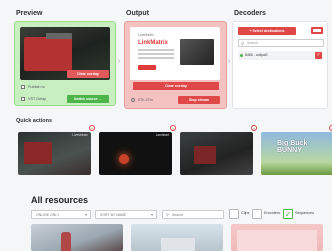 The height and width of the screenshot is (251, 332). I want to click on chevron-right-icon: ›, so click(119, 61).